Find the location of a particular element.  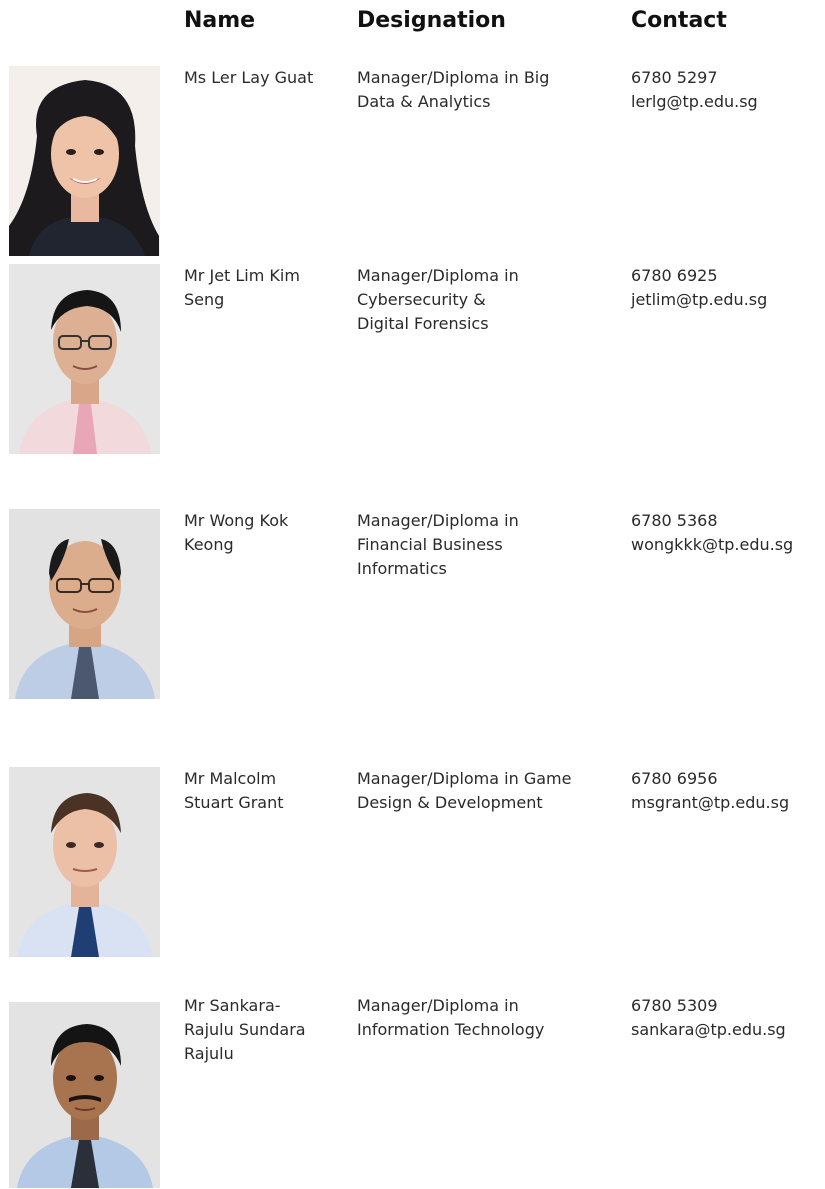

staff-designation-line: Digital Forensics is located at coordinates (423, 323).